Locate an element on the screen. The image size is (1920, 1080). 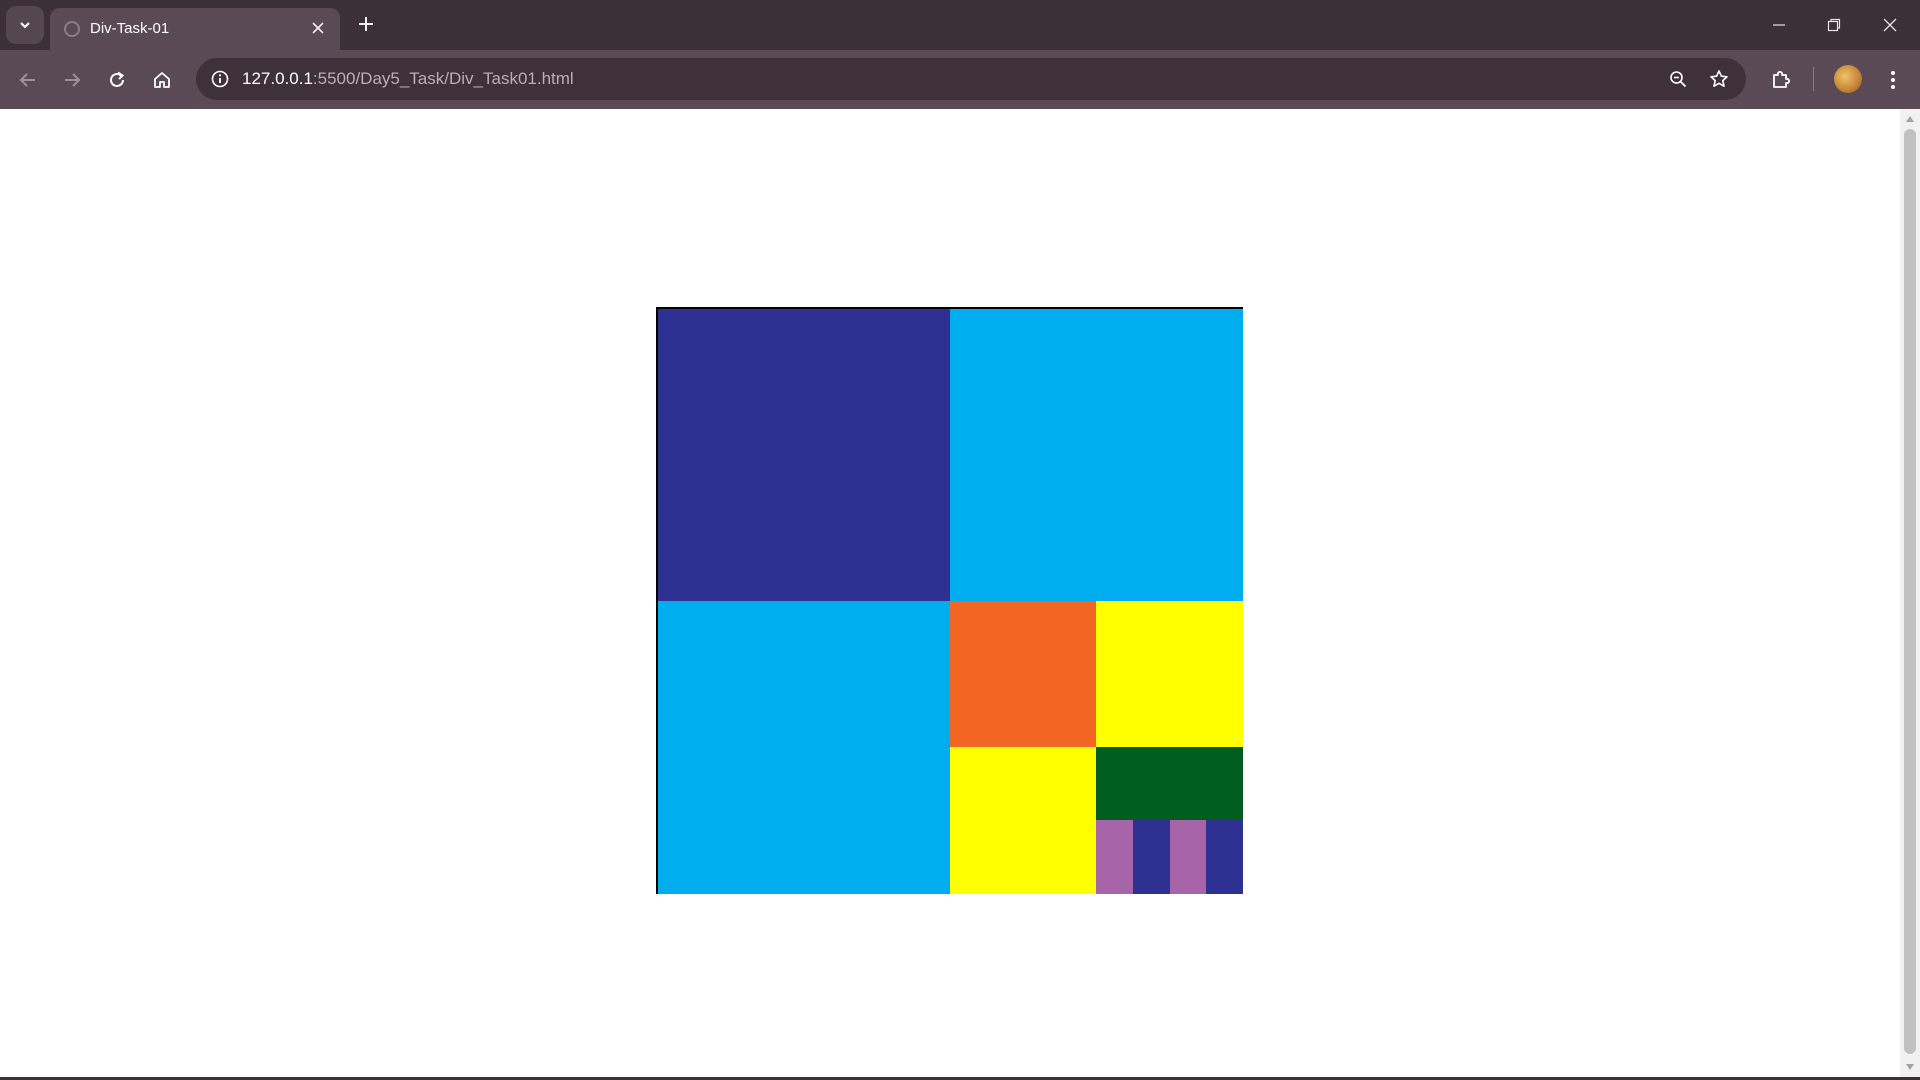
back-button is located at coordinates (28, 80).